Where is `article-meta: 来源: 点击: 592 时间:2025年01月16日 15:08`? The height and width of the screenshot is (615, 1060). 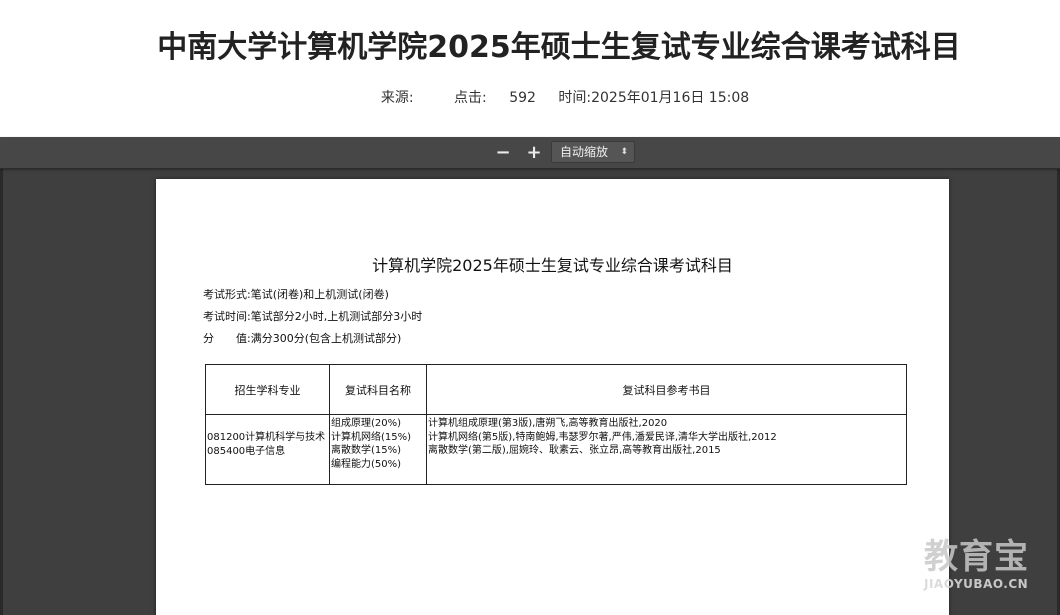 article-meta: 来源: 点击: 592 时间:2025年01月16日 15:08 is located at coordinates (530, 97).